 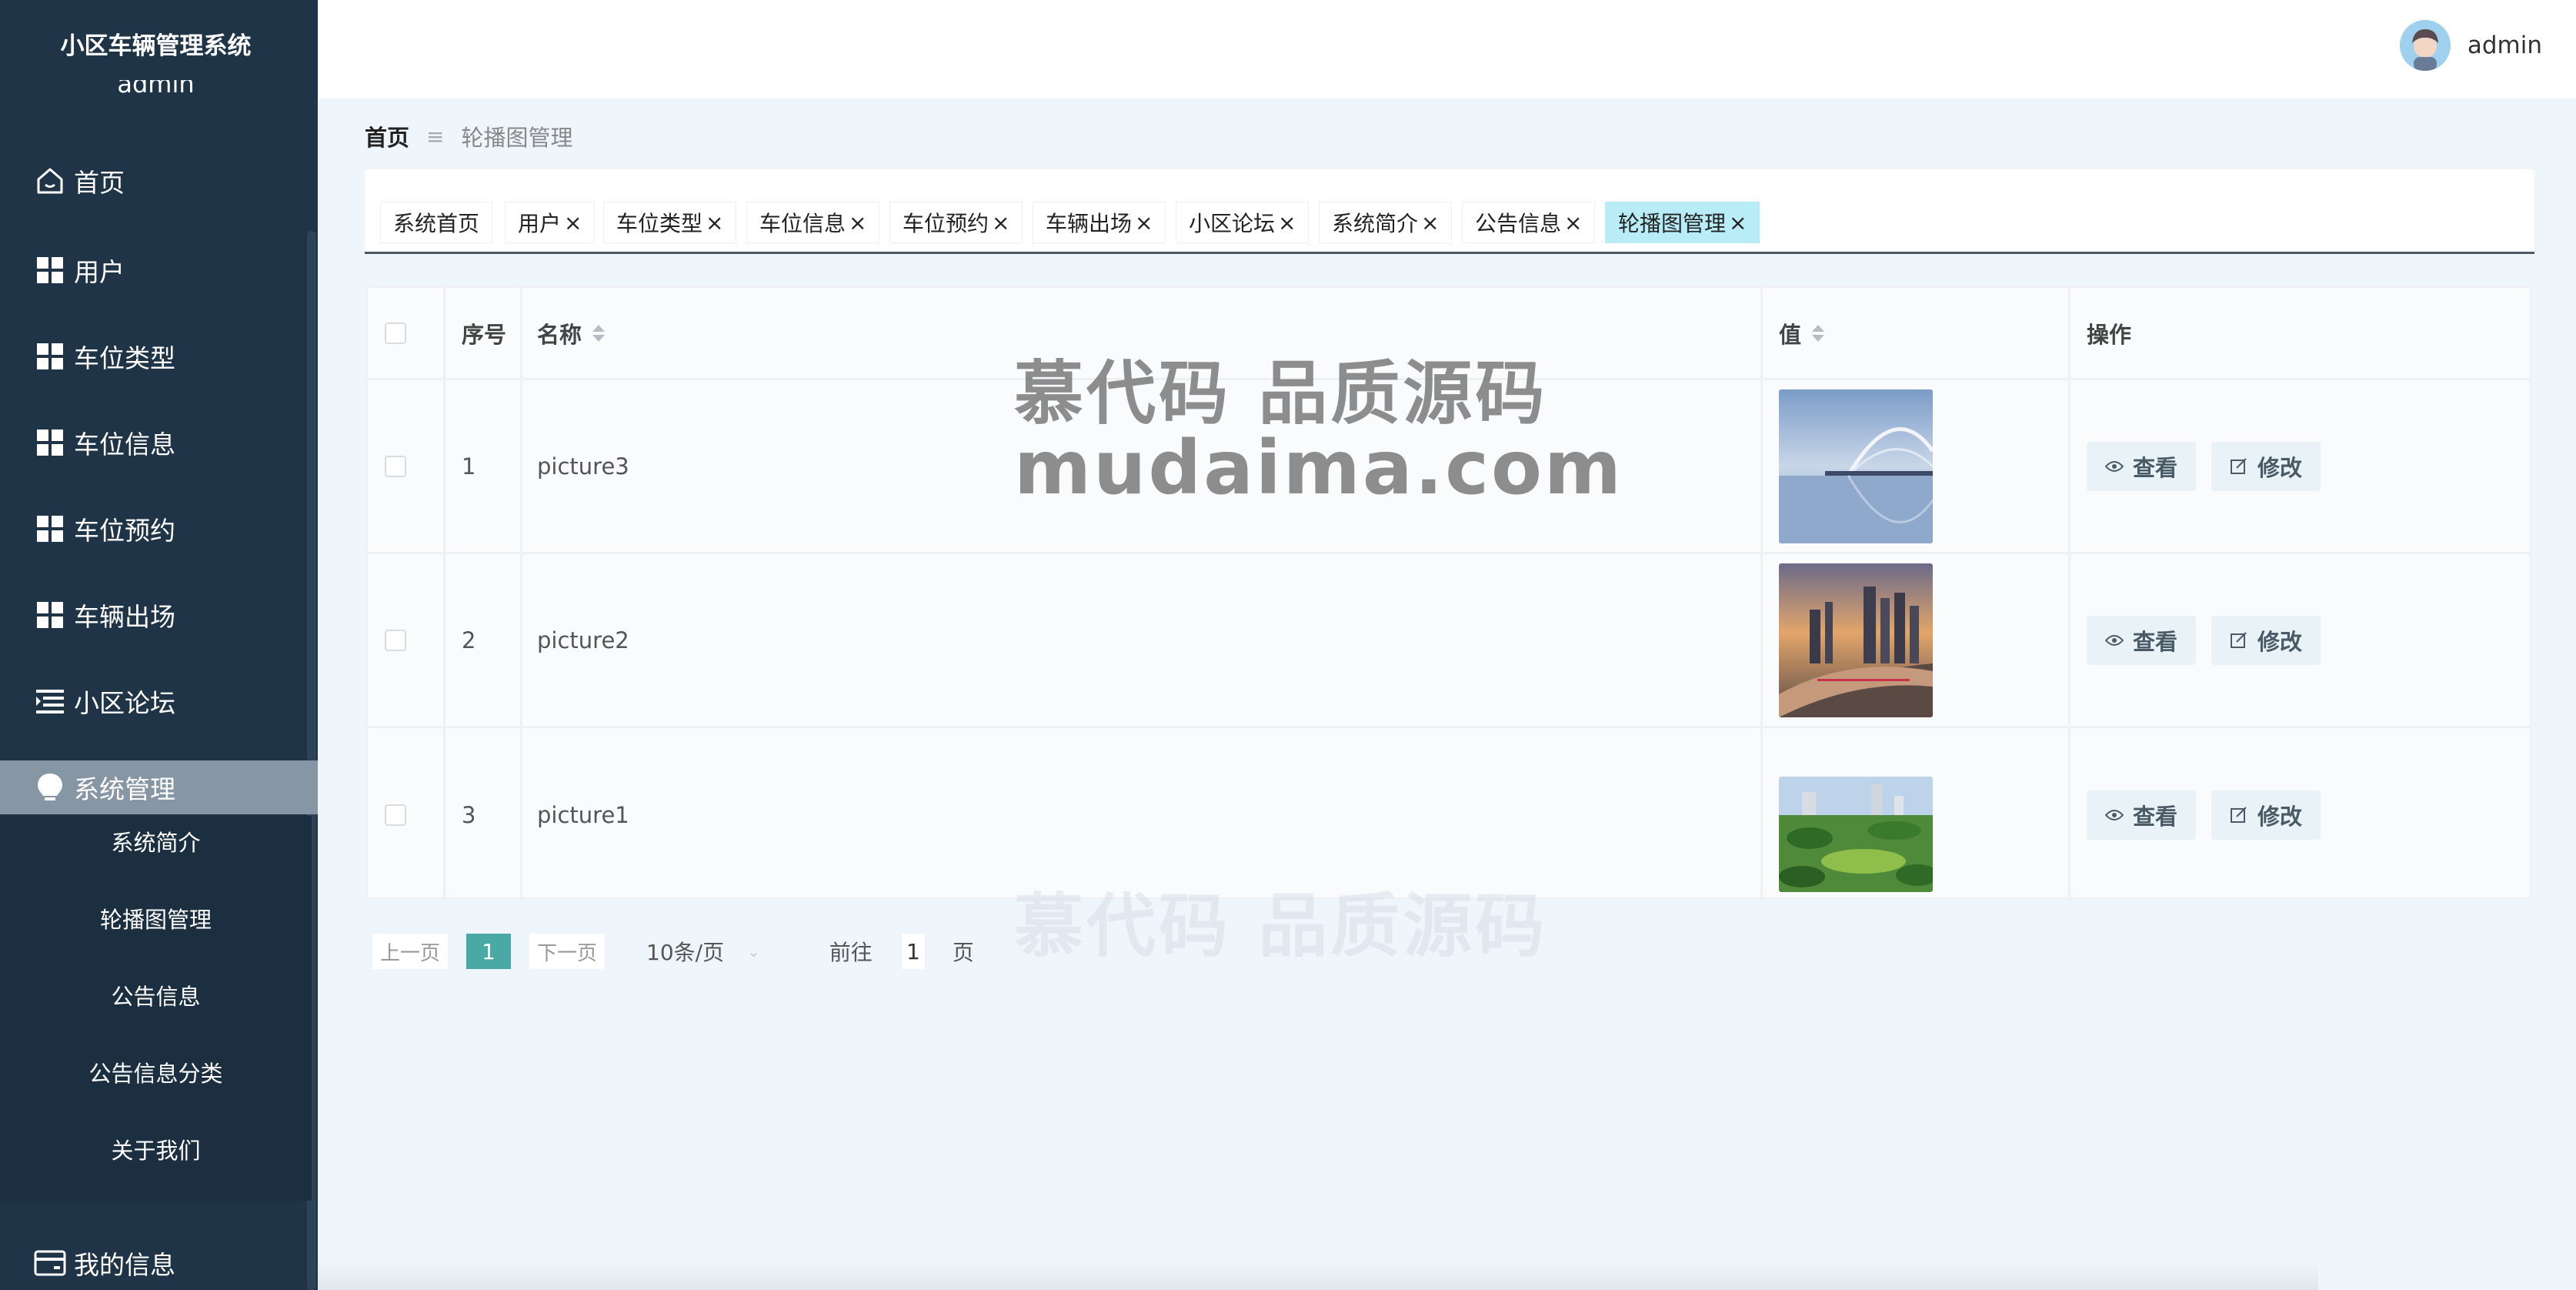 What do you see at coordinates (159, 529) in the screenshot?
I see `sidebar-item-reservations: 车位预约` at bounding box center [159, 529].